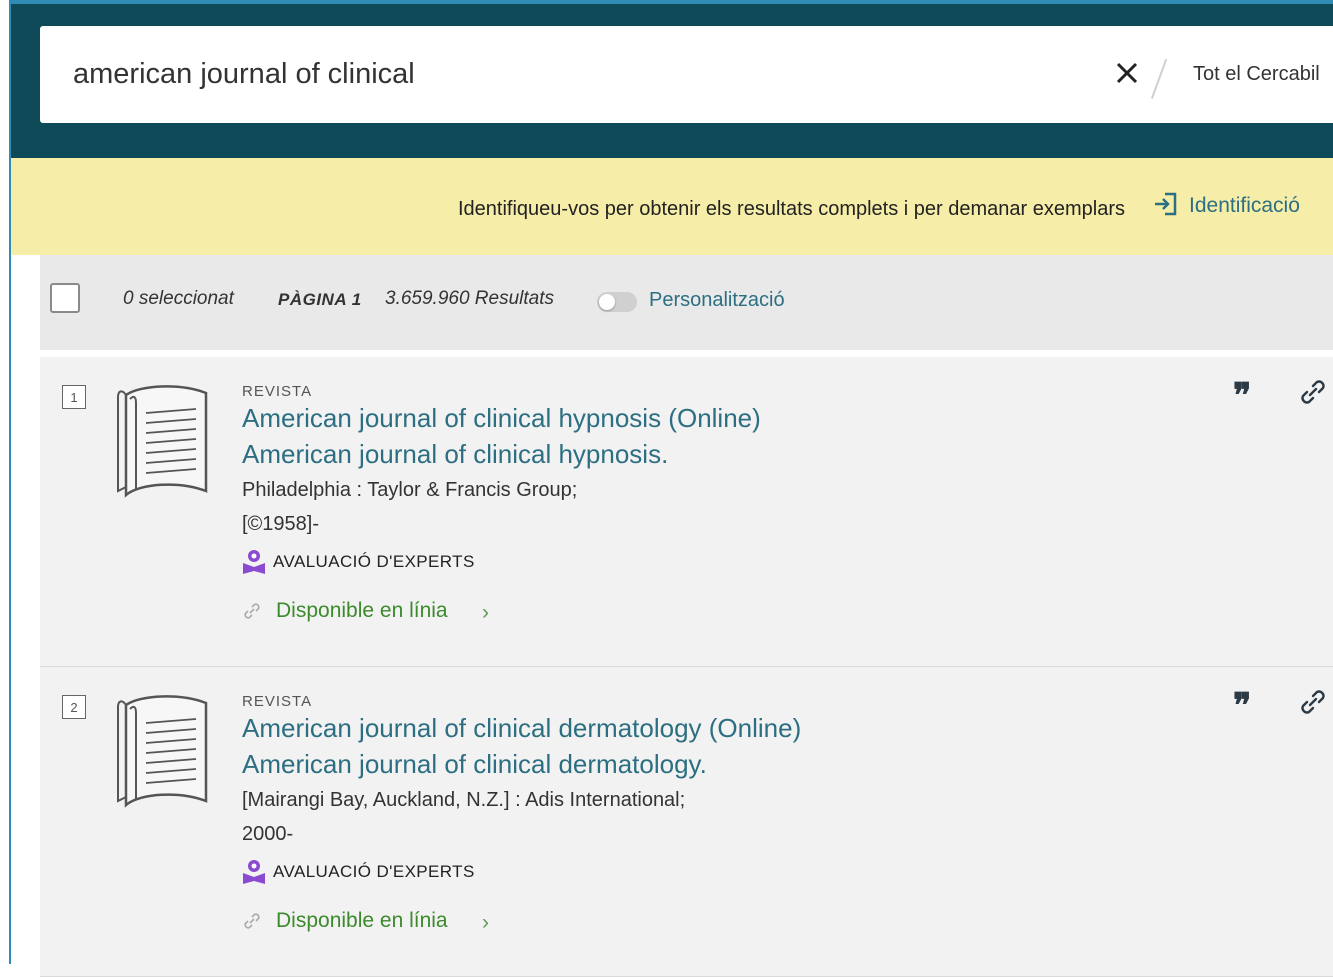 The image size is (1333, 977). I want to click on search-input, so click(573, 74).